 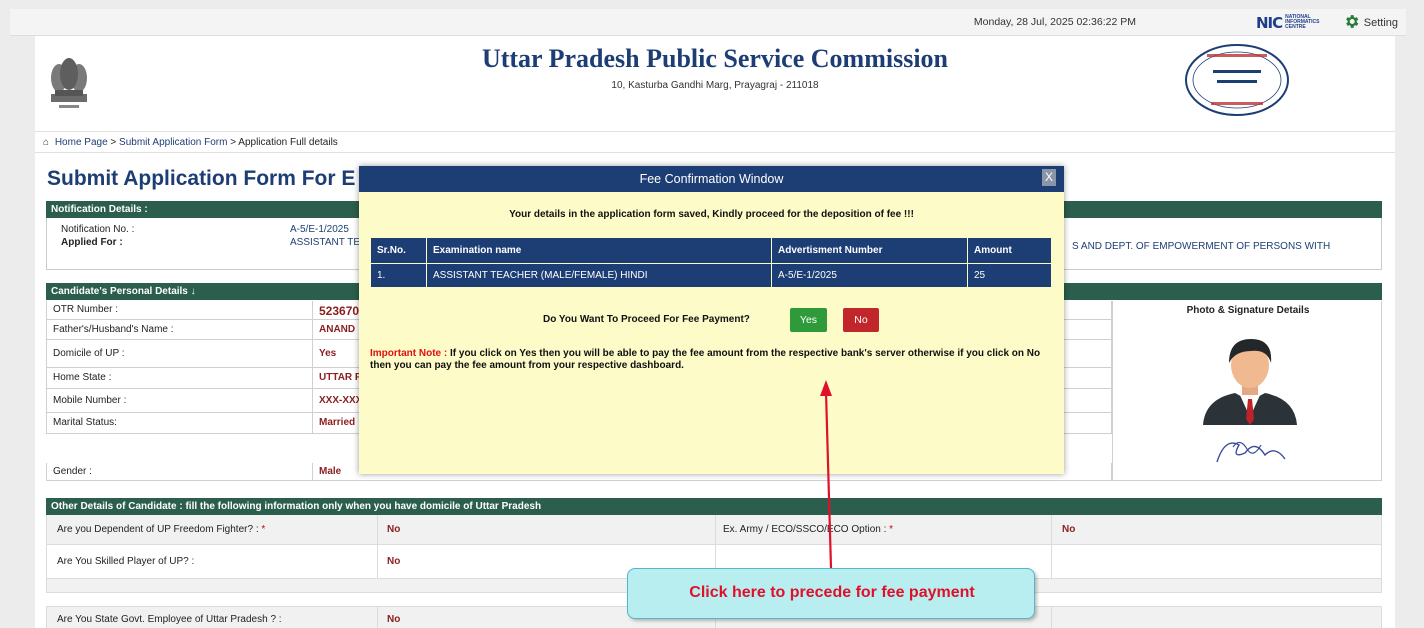 I want to click on gear-icon, so click(x=1351, y=23).